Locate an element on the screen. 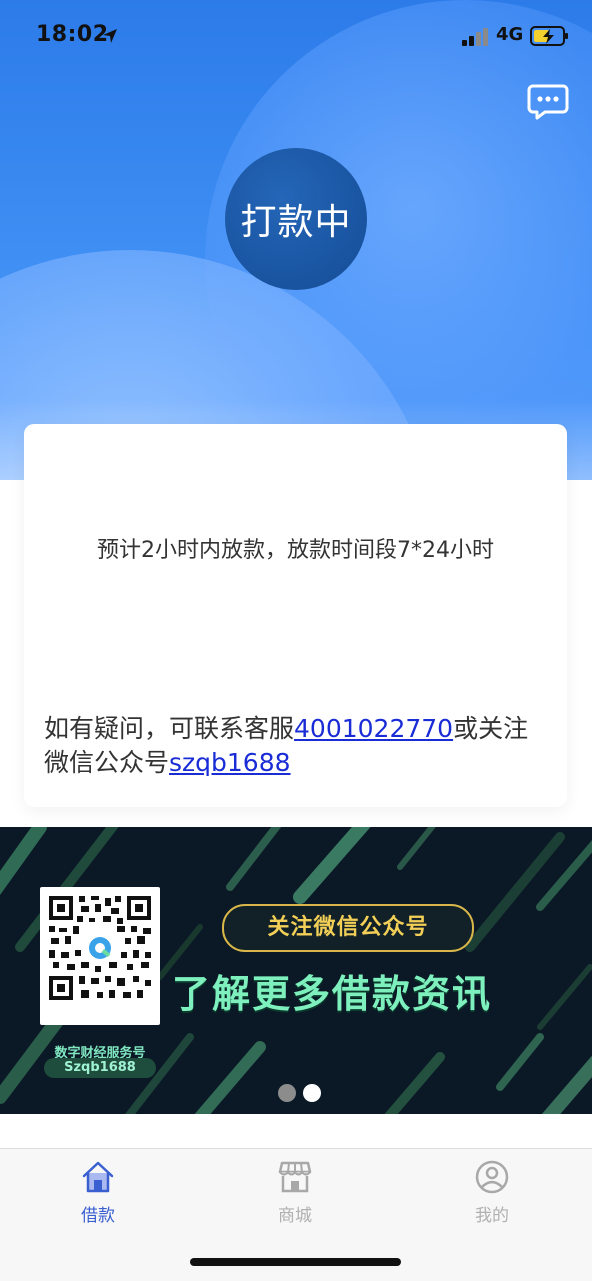 Image resolution: width=592 pixels, height=1281 pixels. tab-loan-label: 借款 is located at coordinates (98, 1216).